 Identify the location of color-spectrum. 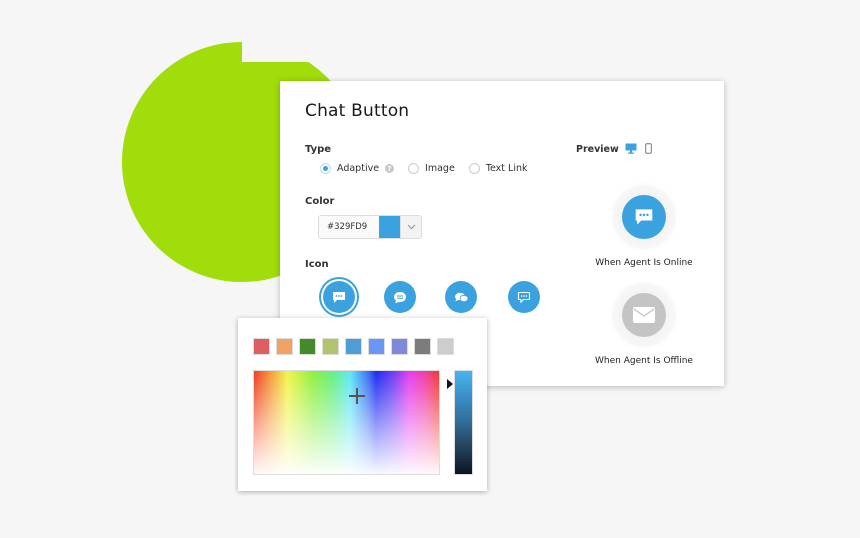
(346, 422).